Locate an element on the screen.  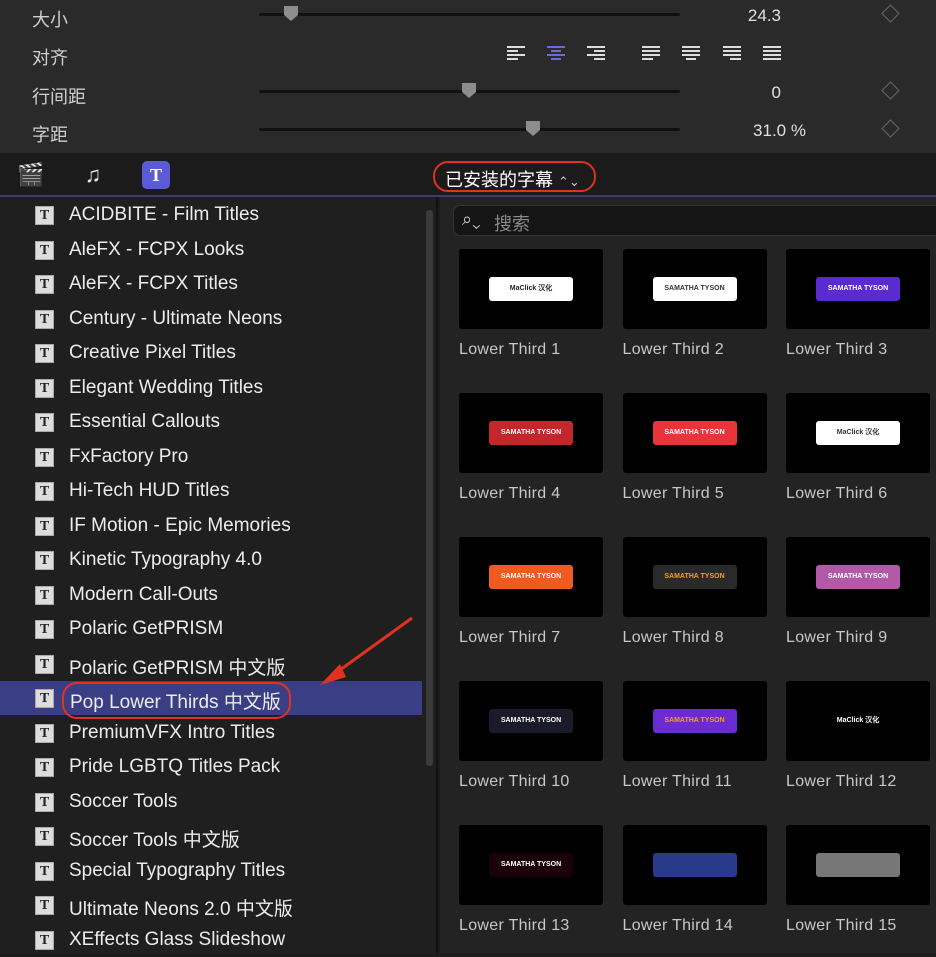
sidebar-item: T FxFactory Pro is located at coordinates (211, 457).